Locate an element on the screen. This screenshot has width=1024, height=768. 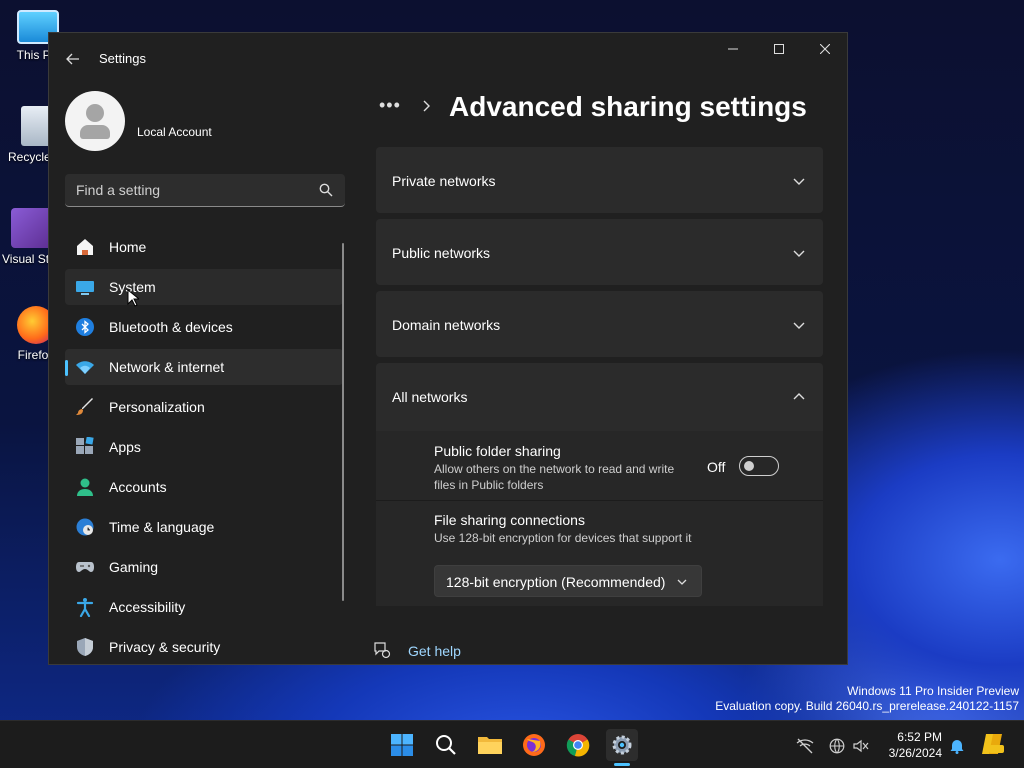
firefox-icon is located at coordinates (534, 745).